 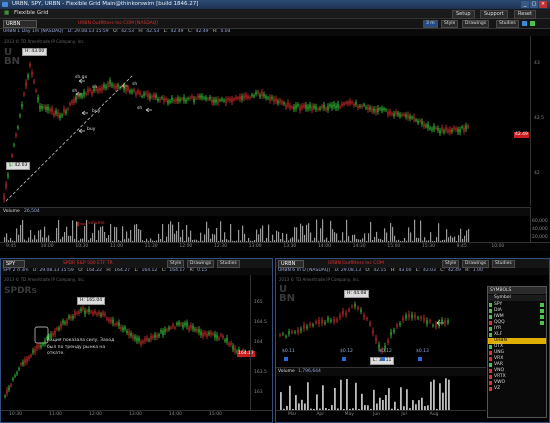 What do you see at coordinates (41, 335) in the screenshot?
I see `spy-highlight-rect` at bounding box center [41, 335].